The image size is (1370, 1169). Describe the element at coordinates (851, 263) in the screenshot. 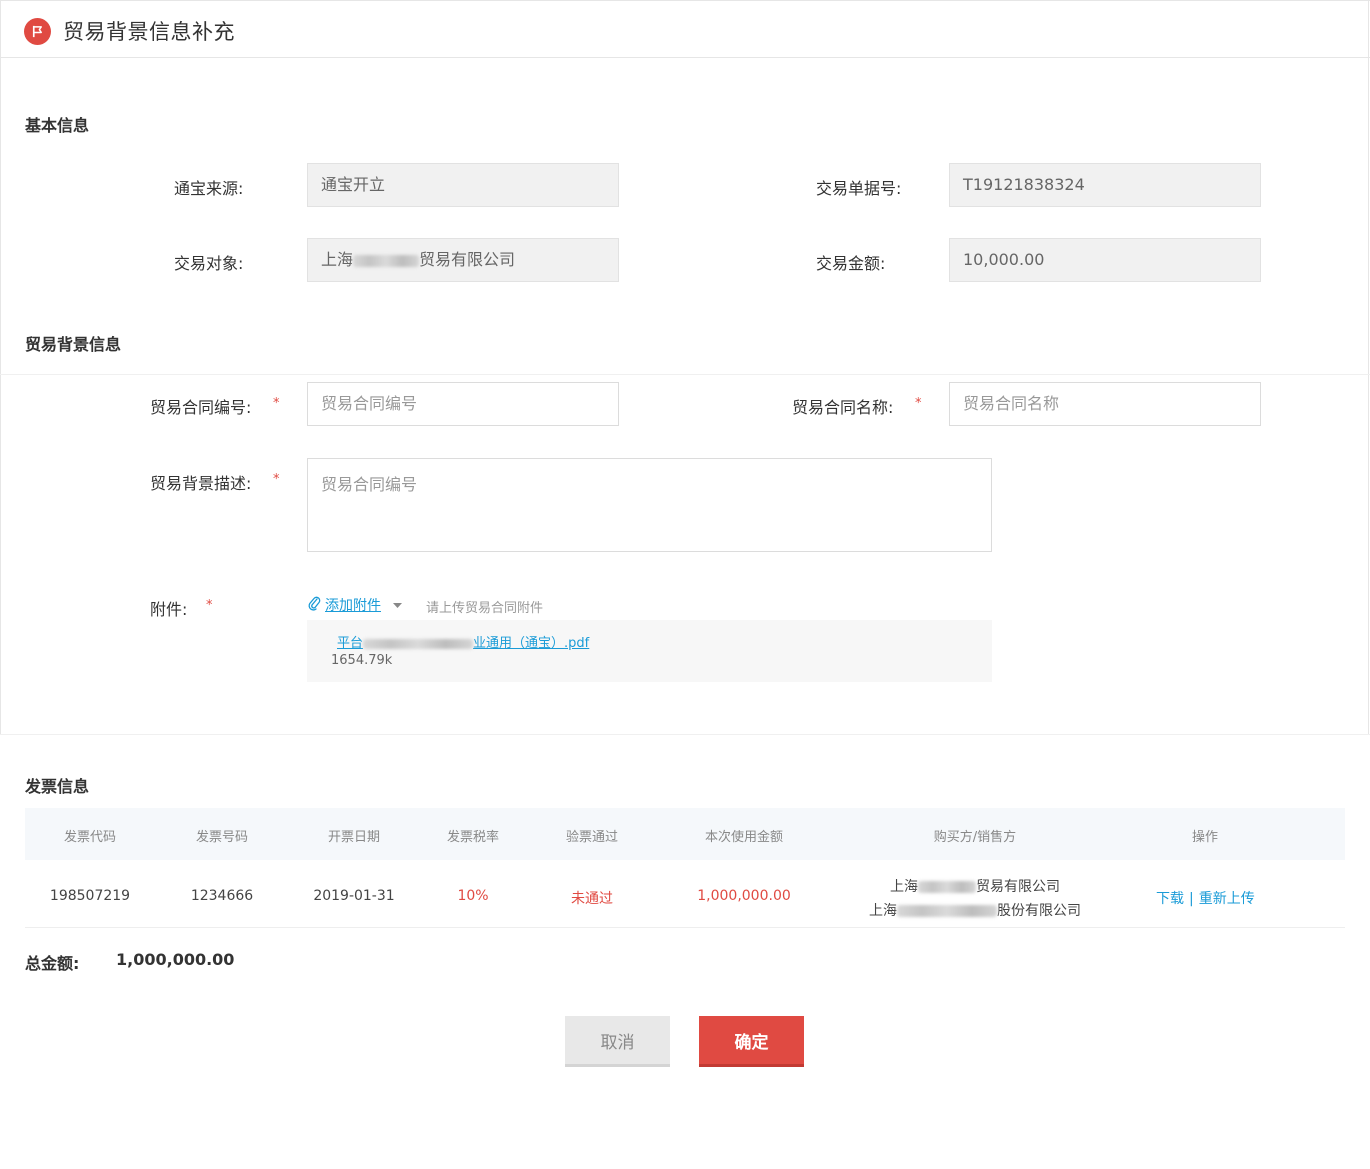

I see `amount-label: 交易金额:` at that location.